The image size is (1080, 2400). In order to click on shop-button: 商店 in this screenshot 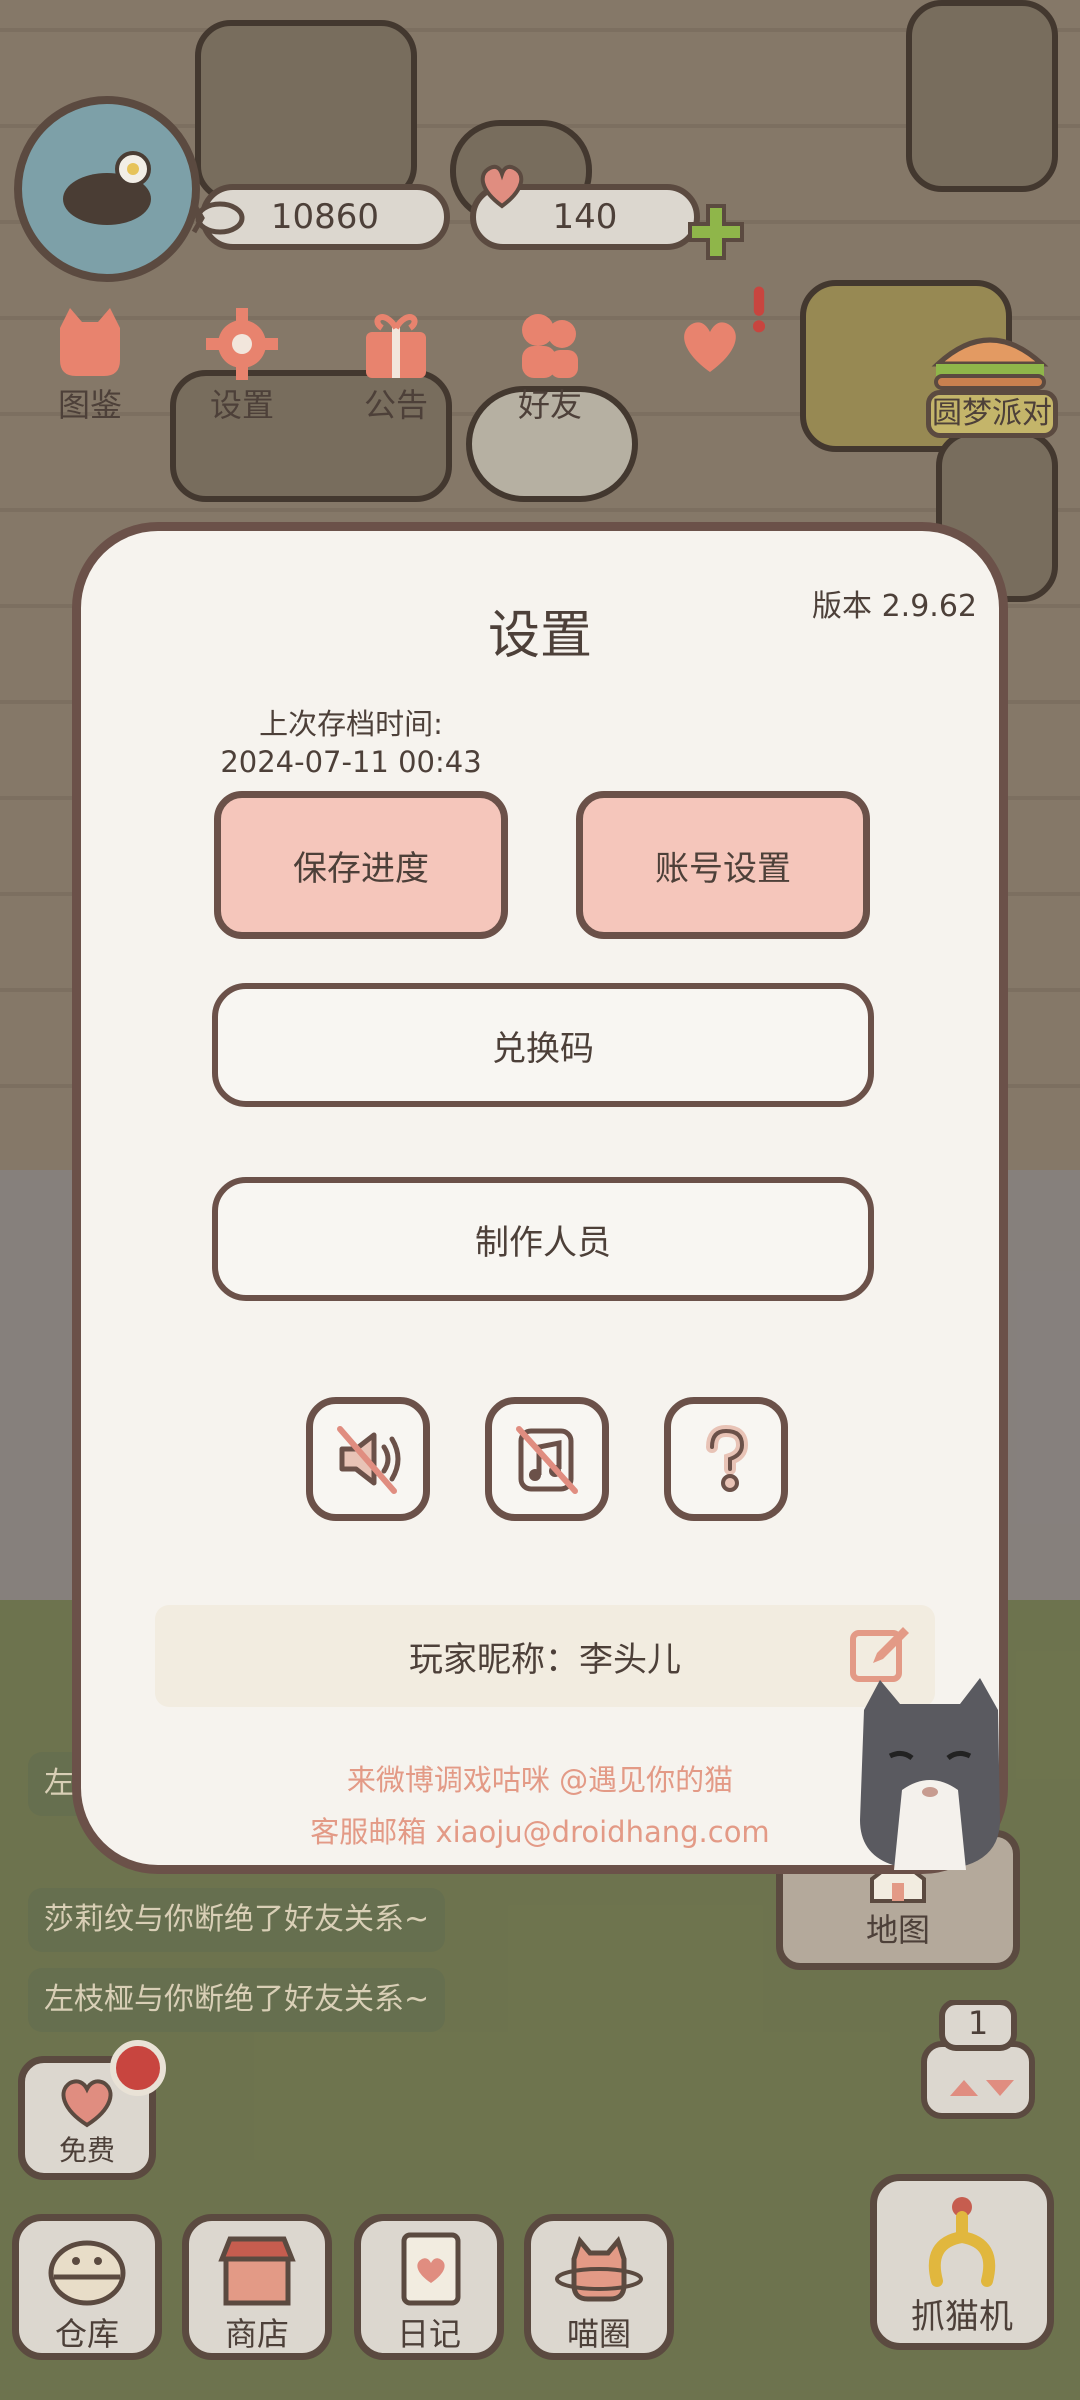, I will do `click(257, 2287)`.